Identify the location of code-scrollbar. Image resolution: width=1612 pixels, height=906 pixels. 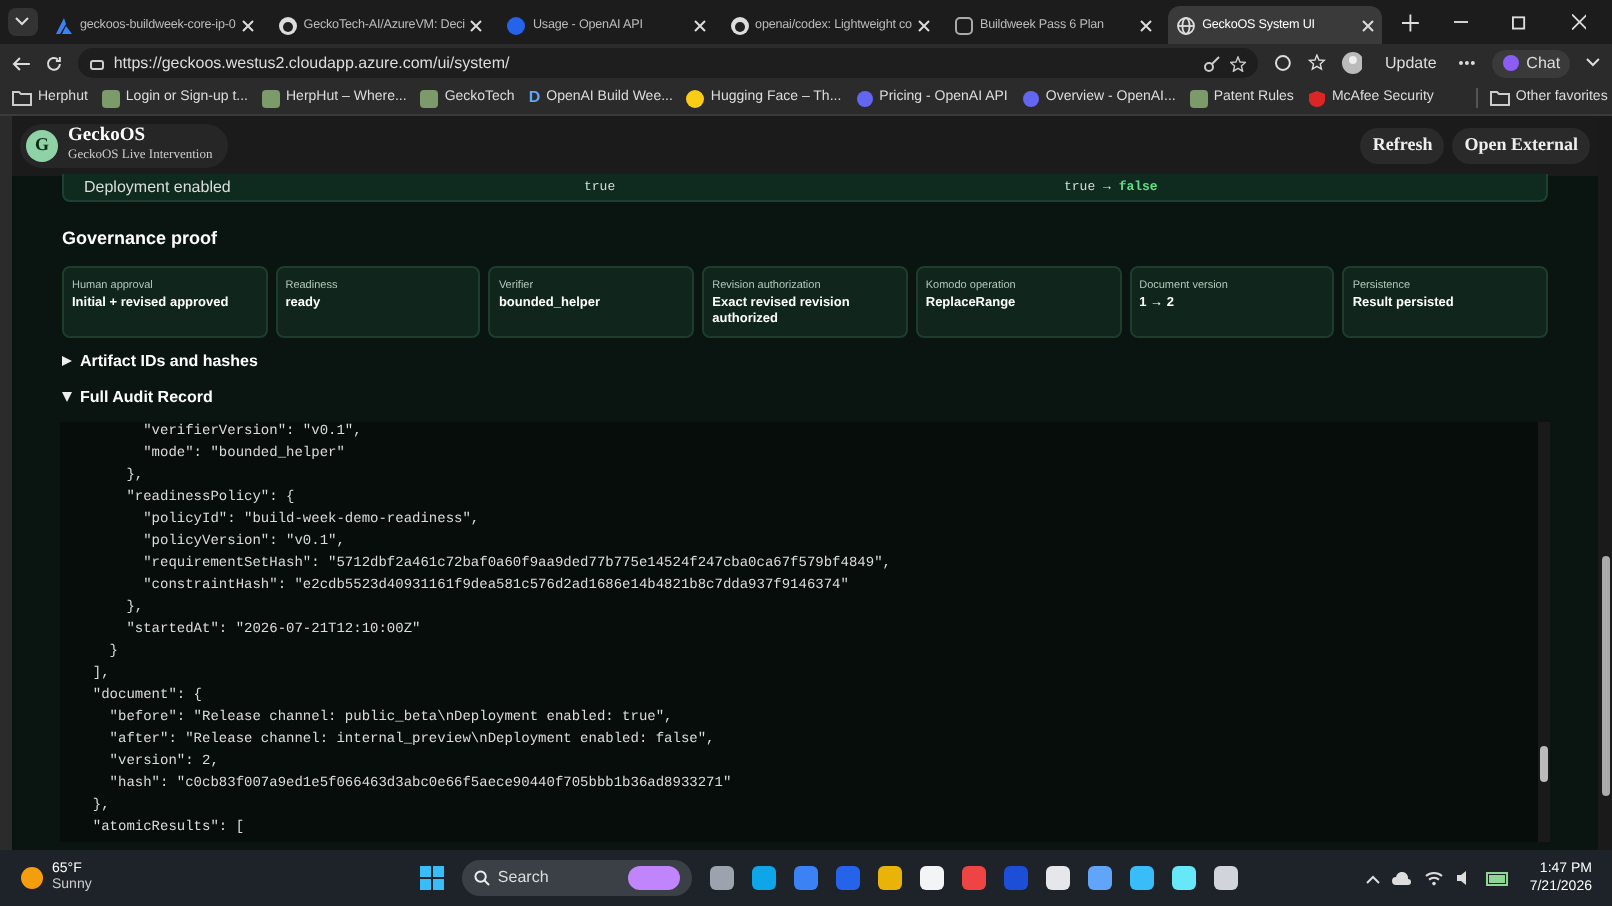
(1544, 631).